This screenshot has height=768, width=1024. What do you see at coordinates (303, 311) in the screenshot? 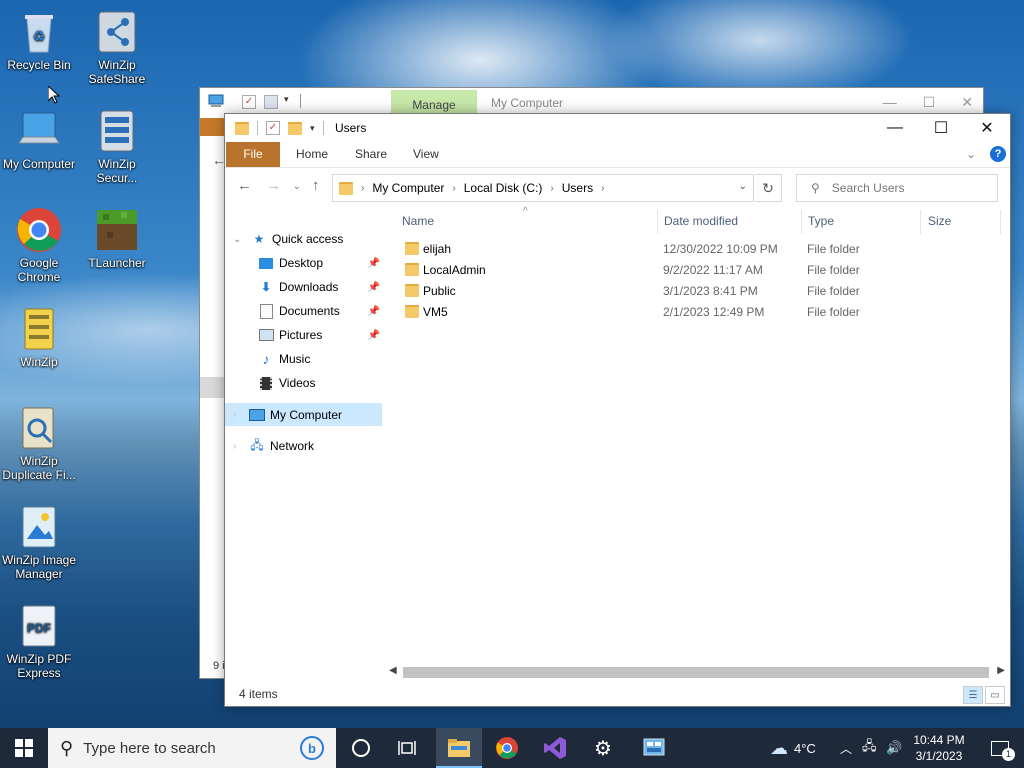
I see `sidebar-item-documents: Documents 📌` at bounding box center [303, 311].